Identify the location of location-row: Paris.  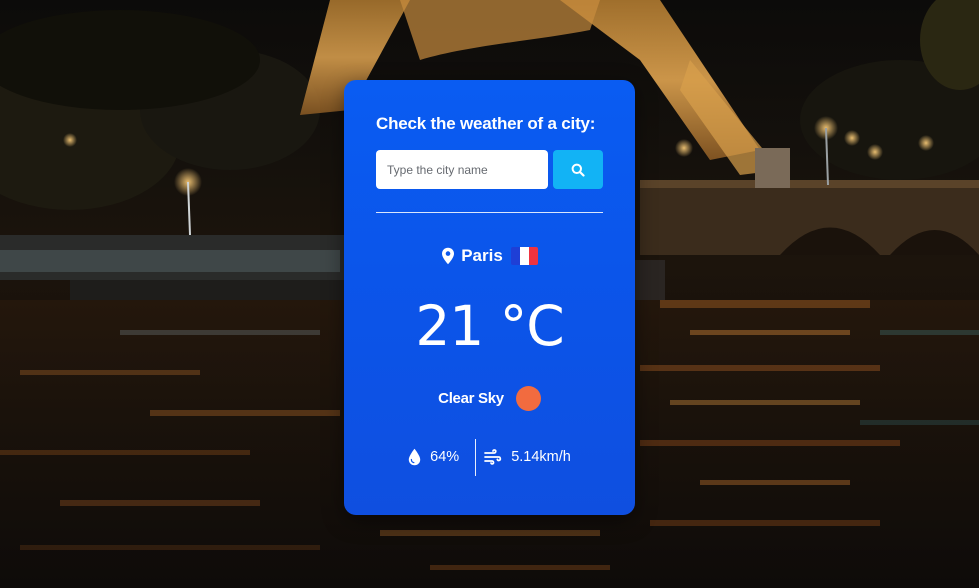
(489, 256).